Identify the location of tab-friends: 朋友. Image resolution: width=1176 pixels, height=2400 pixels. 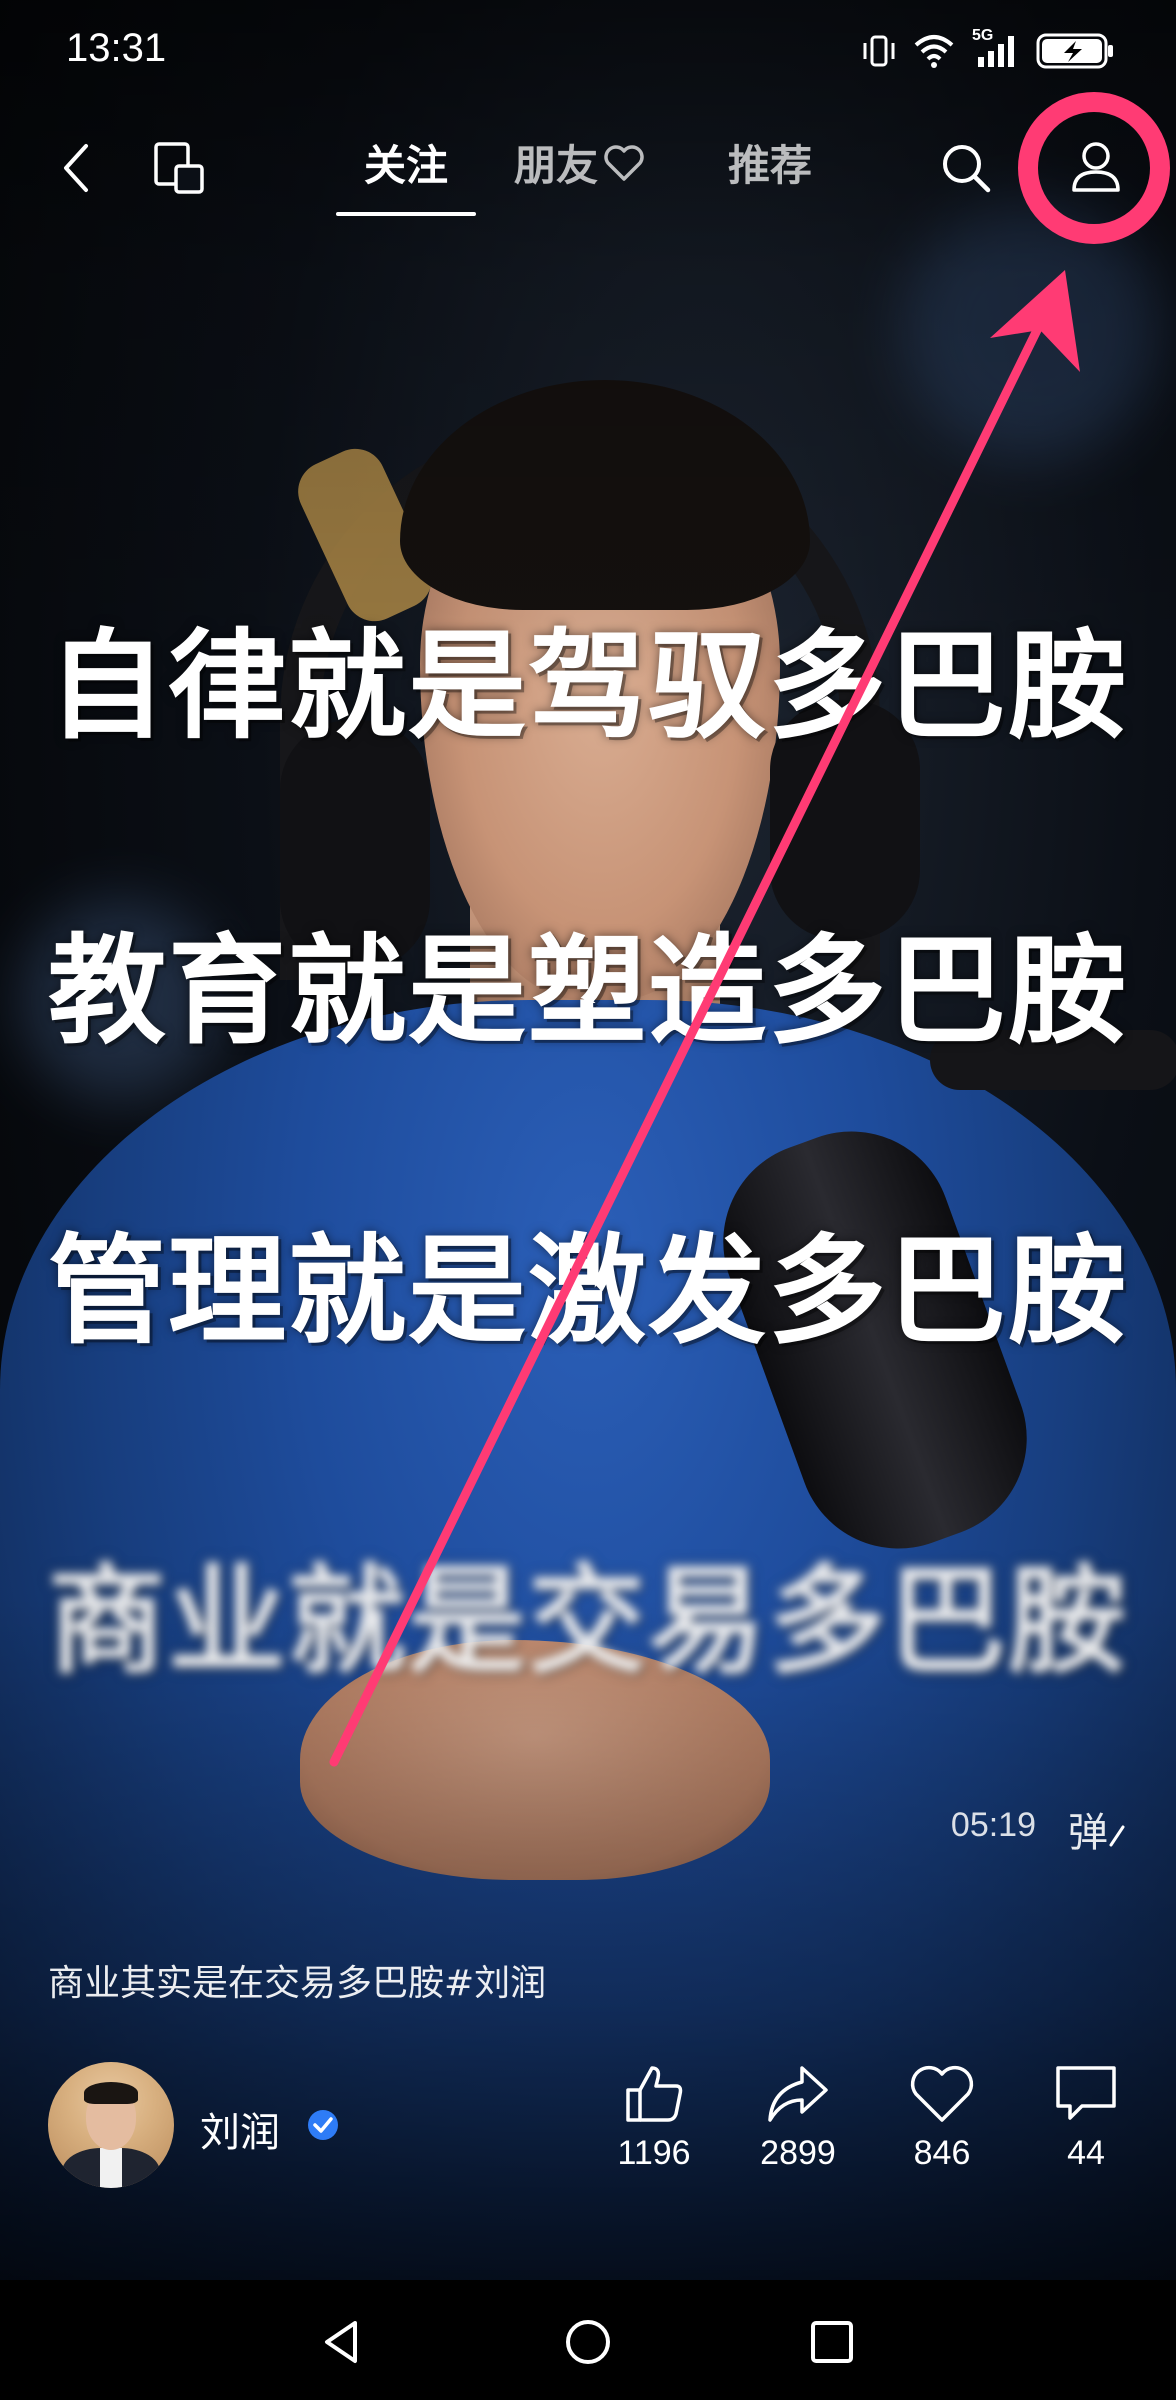
(580, 166).